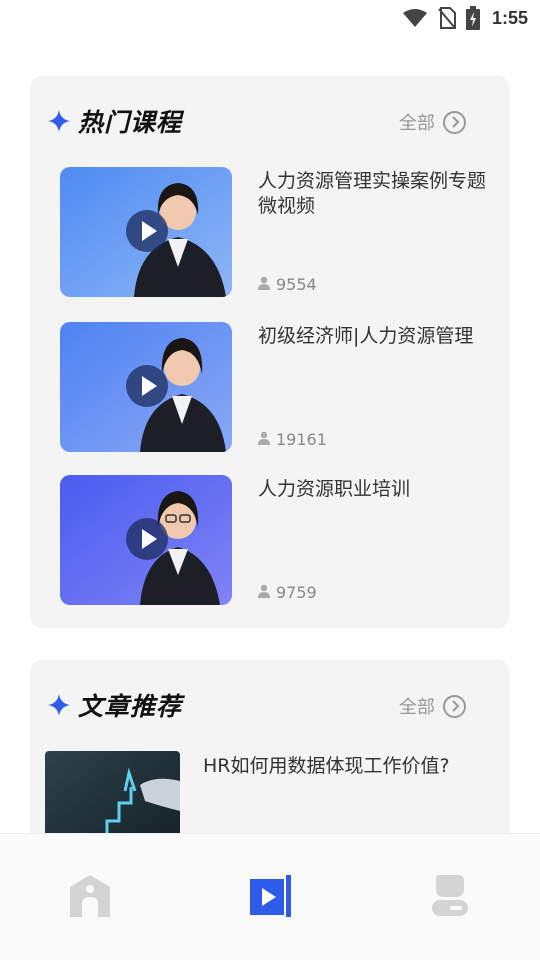 Image resolution: width=540 pixels, height=960 pixels. I want to click on hot-courses-title: 热门课程, so click(130, 122).